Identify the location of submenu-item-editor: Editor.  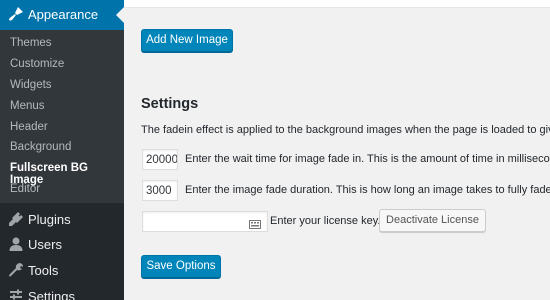
(25, 189).